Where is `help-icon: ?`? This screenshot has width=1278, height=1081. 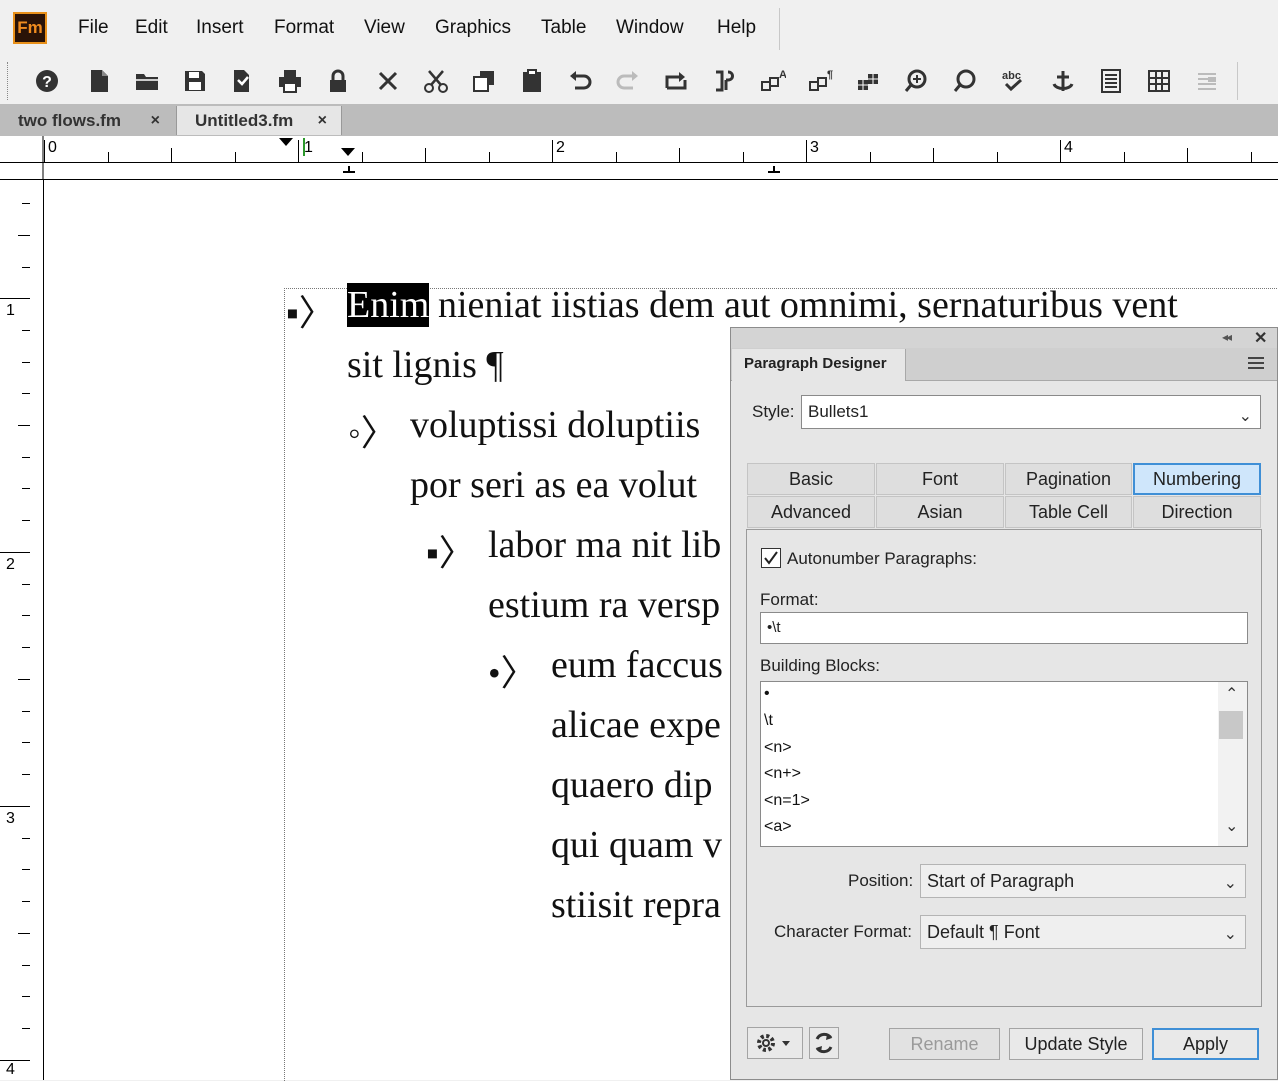
help-icon: ? is located at coordinates (47, 81).